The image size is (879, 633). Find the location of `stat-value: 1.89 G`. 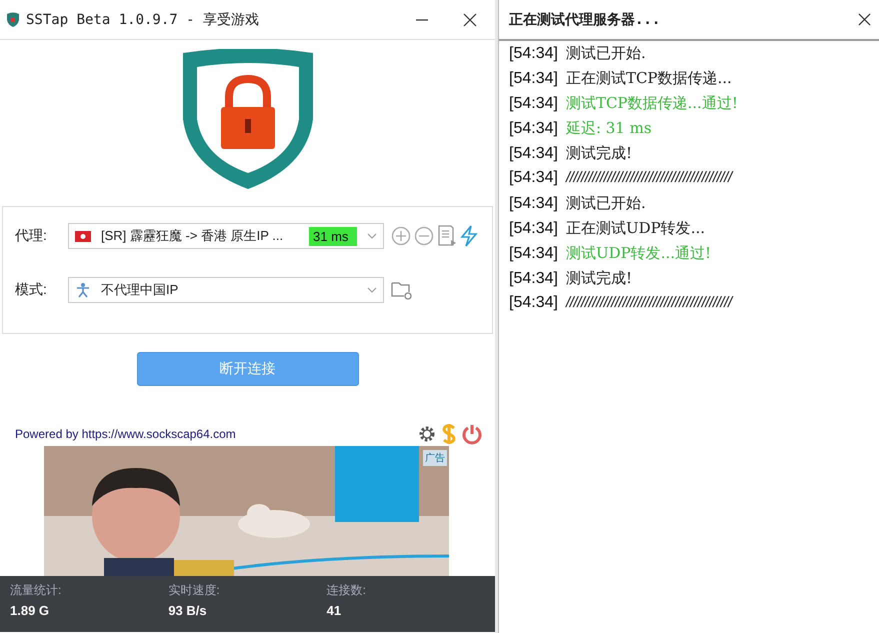

stat-value: 1.89 G is located at coordinates (30, 610).